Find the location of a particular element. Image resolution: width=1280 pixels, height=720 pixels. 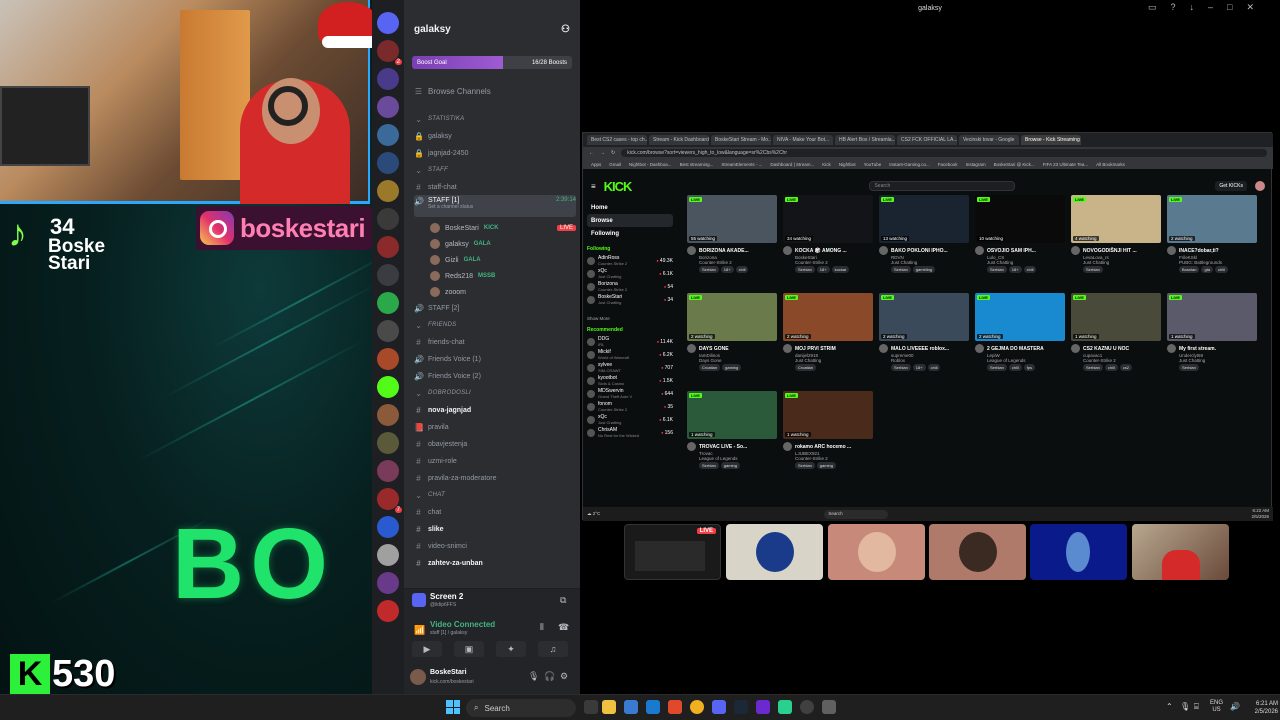

stream-thumbnail: LIVE 55 watching is located at coordinates (732, 219).